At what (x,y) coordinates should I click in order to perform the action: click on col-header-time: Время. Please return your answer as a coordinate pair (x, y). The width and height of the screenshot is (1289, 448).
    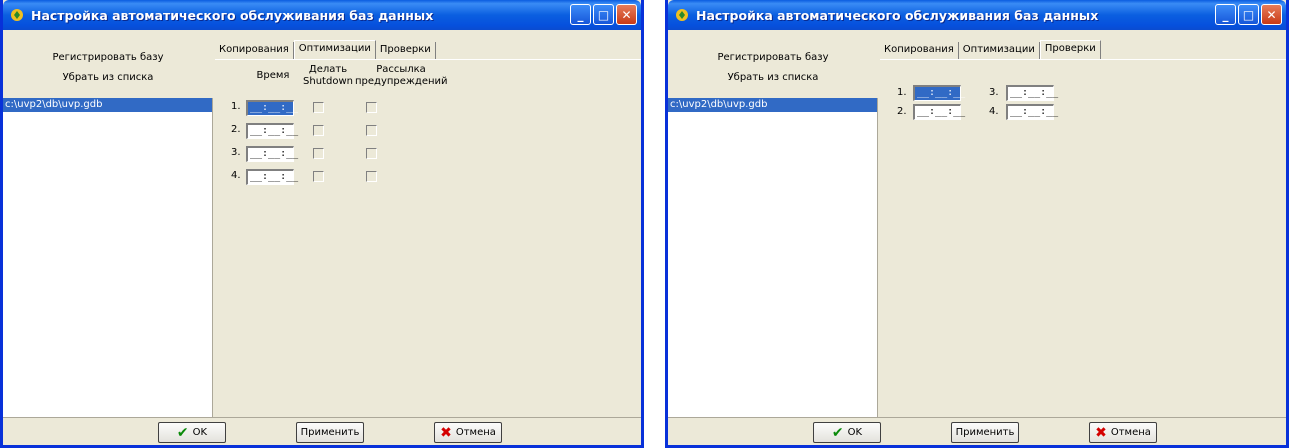
    Looking at the image, I should click on (273, 75).